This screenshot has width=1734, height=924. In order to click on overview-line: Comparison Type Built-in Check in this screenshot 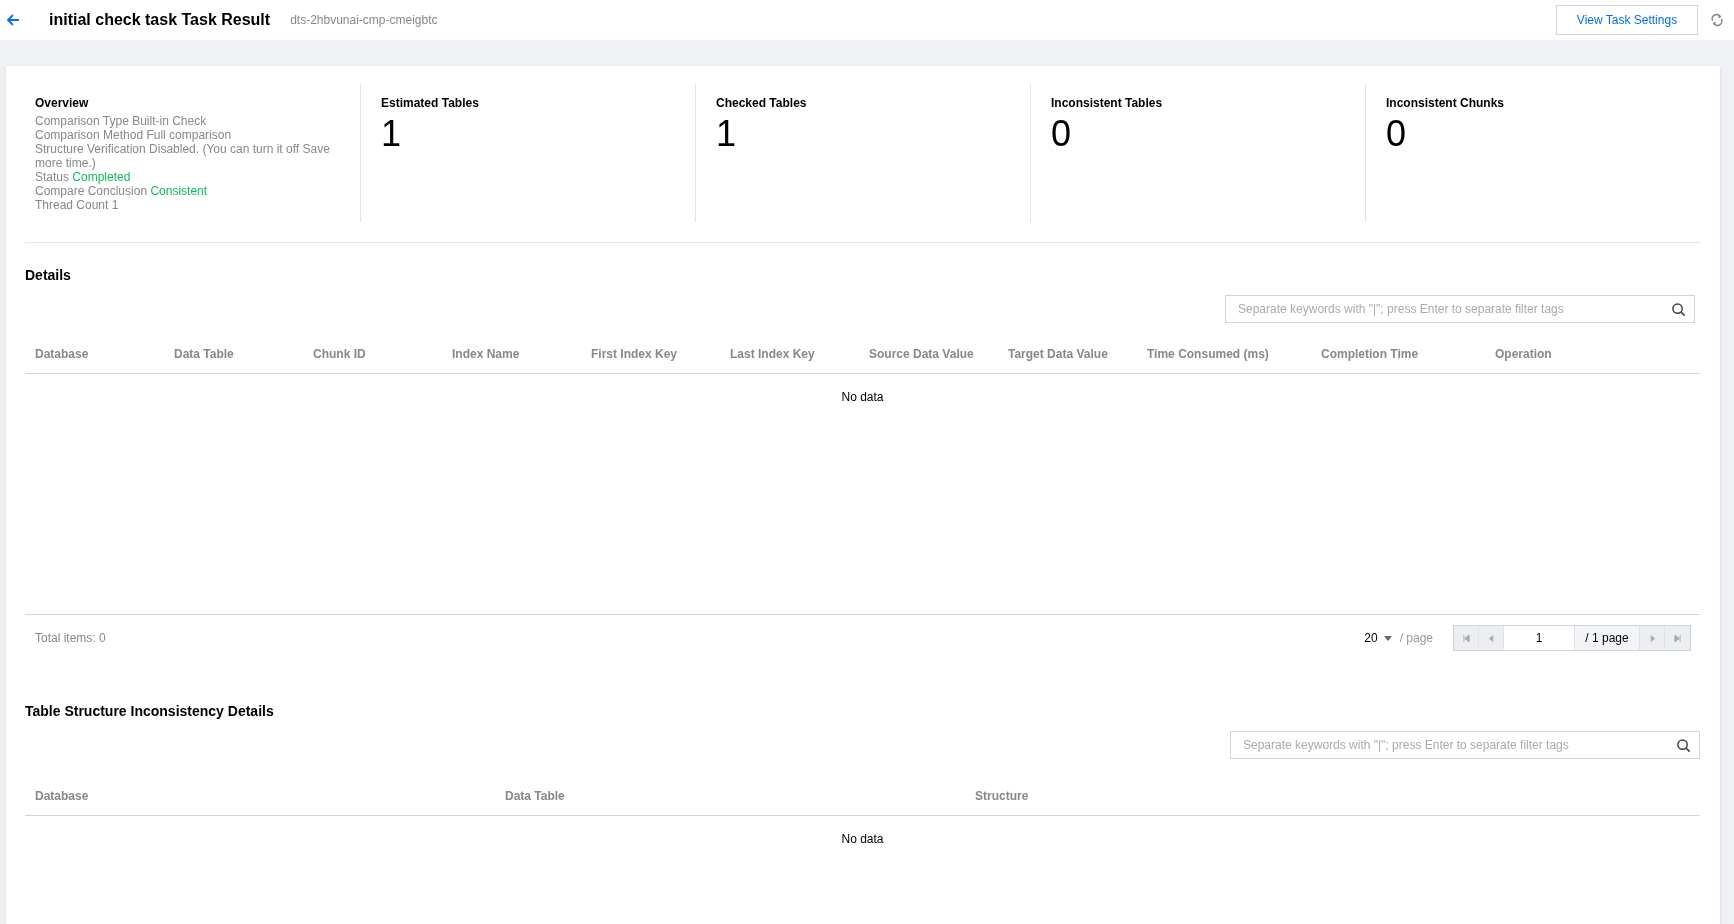, I will do `click(121, 121)`.